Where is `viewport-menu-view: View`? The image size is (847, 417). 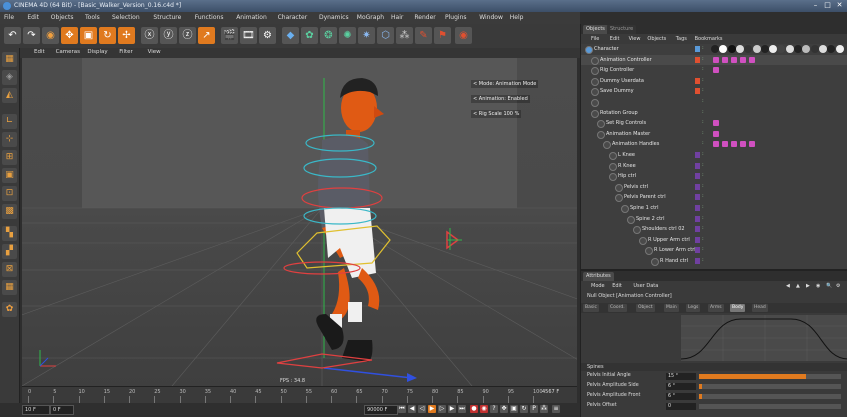 viewport-menu-view: View is located at coordinates (154, 52).